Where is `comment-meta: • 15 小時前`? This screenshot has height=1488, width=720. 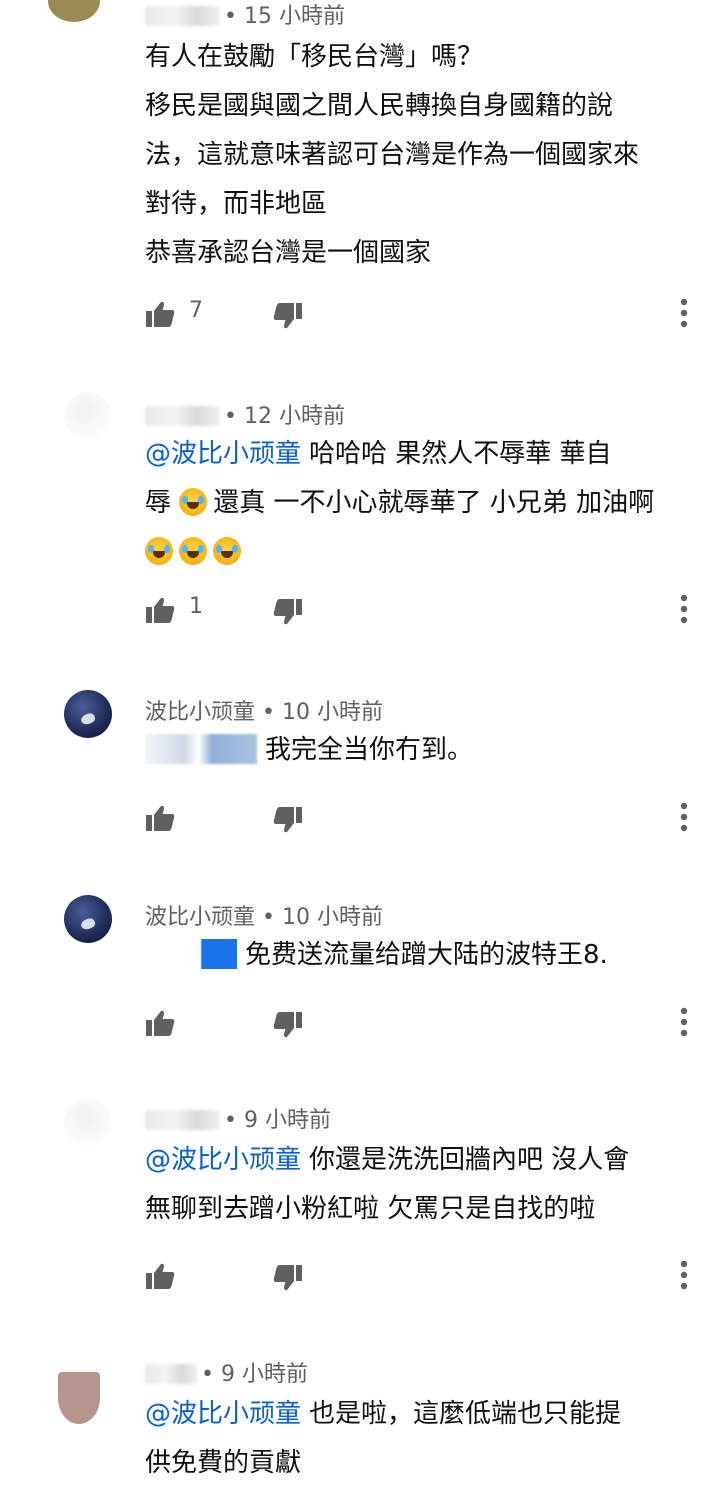
comment-meta: • 15 小時前 is located at coordinates (245, 15).